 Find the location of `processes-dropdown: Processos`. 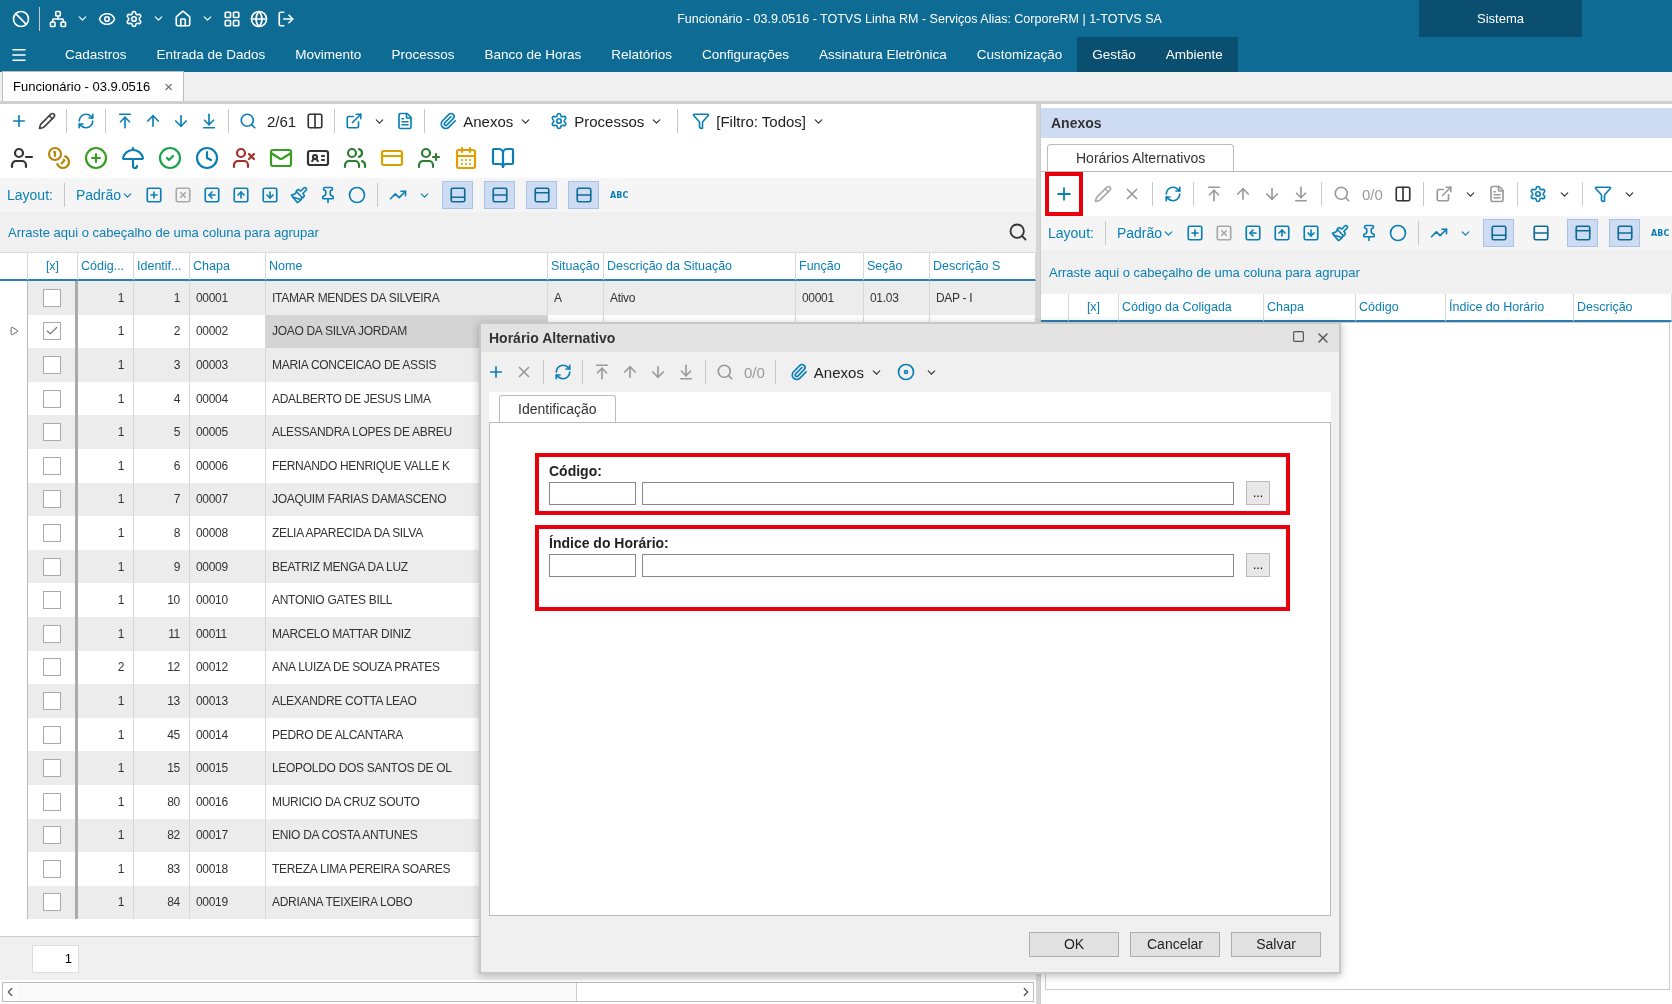

processes-dropdown: Processos is located at coordinates (607, 121).